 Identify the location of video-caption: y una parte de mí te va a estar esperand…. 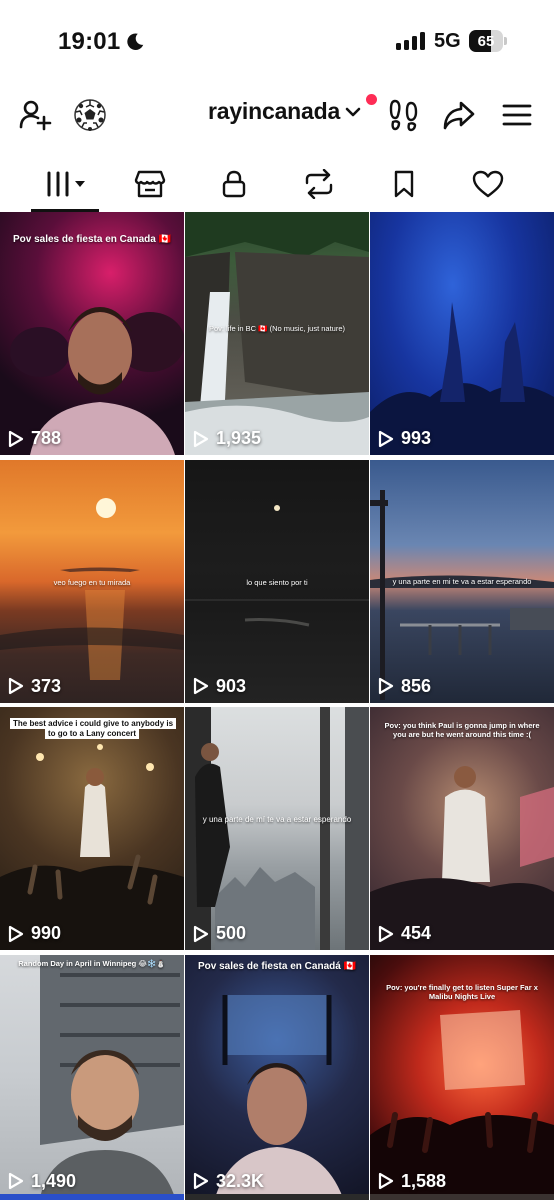
(277, 819).